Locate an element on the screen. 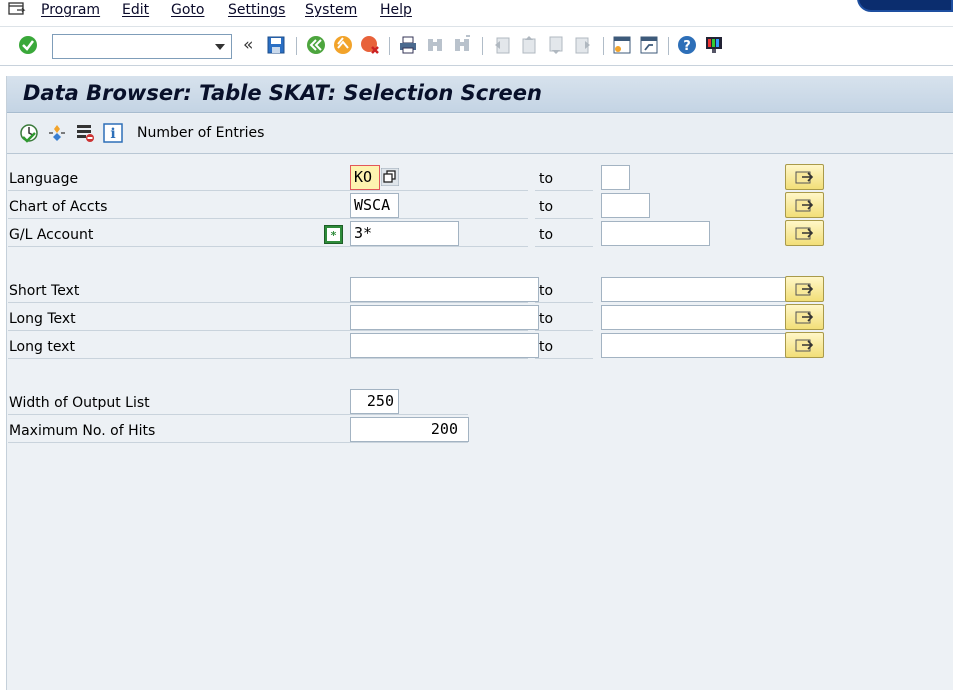 The width and height of the screenshot is (953, 690). generate-shortcut-icon is located at coordinates (649, 45).